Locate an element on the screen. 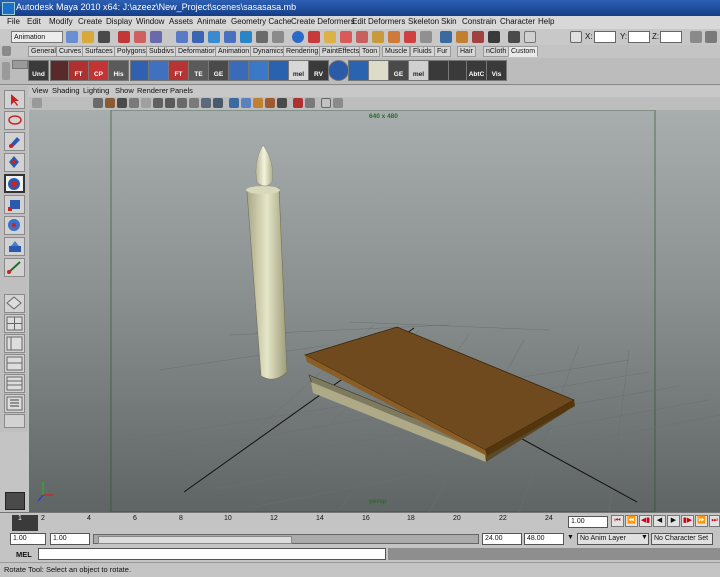  command-language-label: MEL is located at coordinates (24, 554).